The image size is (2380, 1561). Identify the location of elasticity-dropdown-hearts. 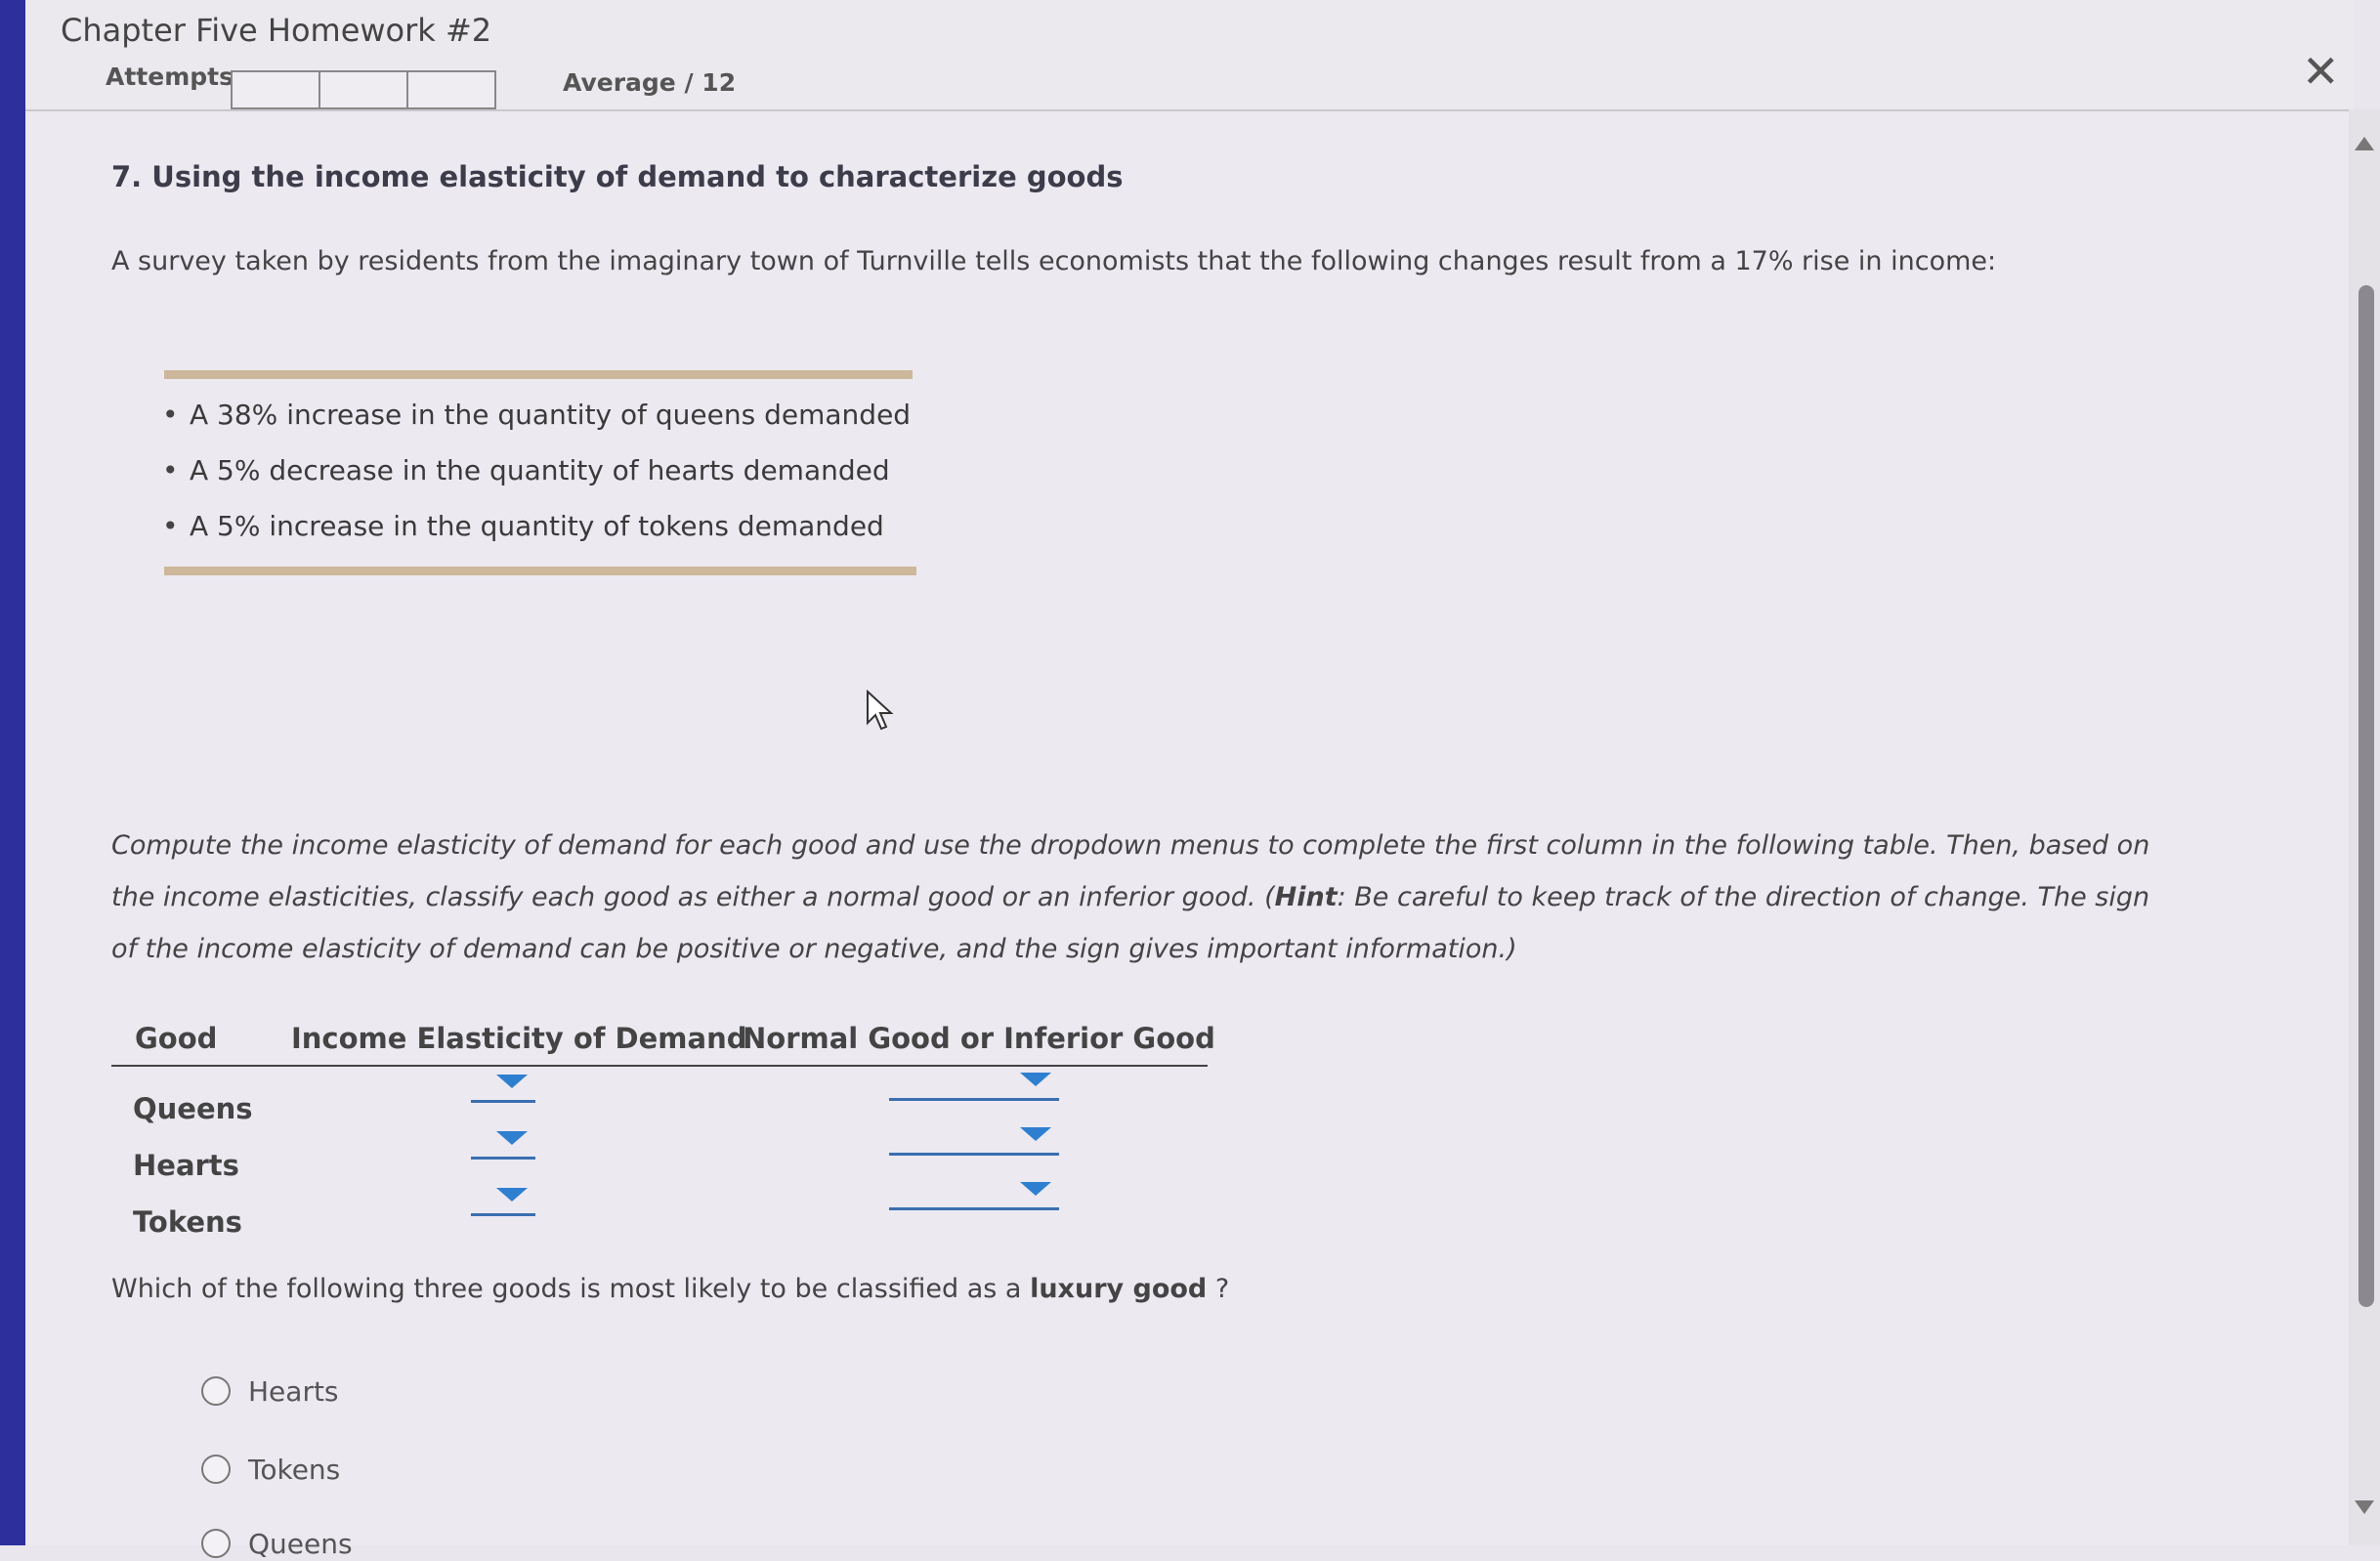
(503, 1142).